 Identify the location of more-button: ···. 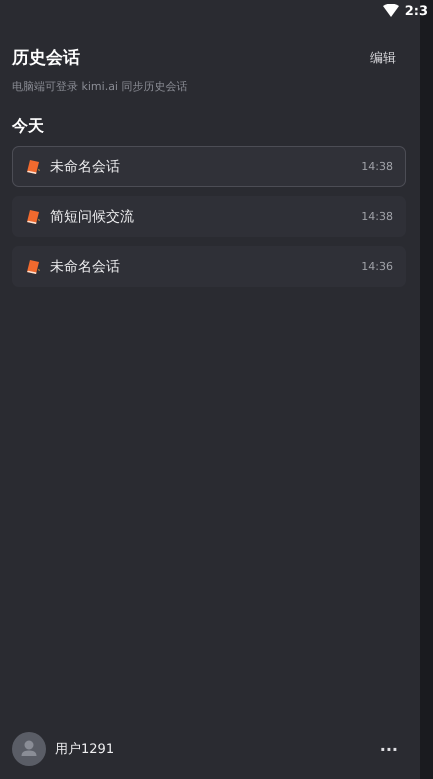
(389, 749).